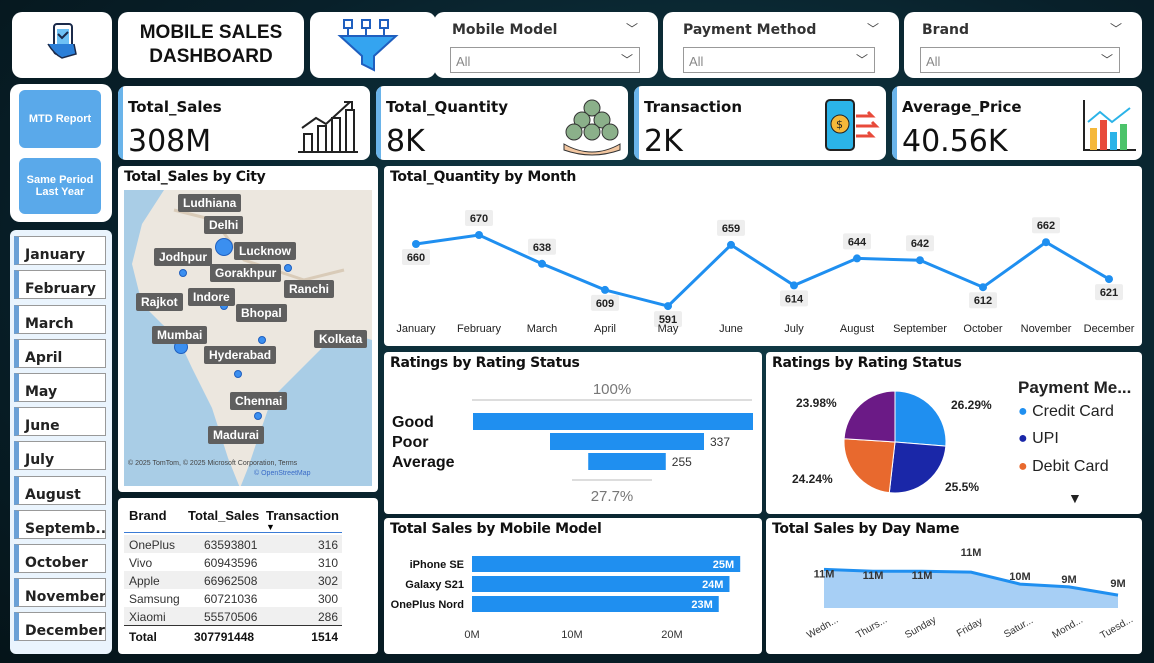 The image size is (1154, 663). I want to click on month-item: October, so click(60, 558).